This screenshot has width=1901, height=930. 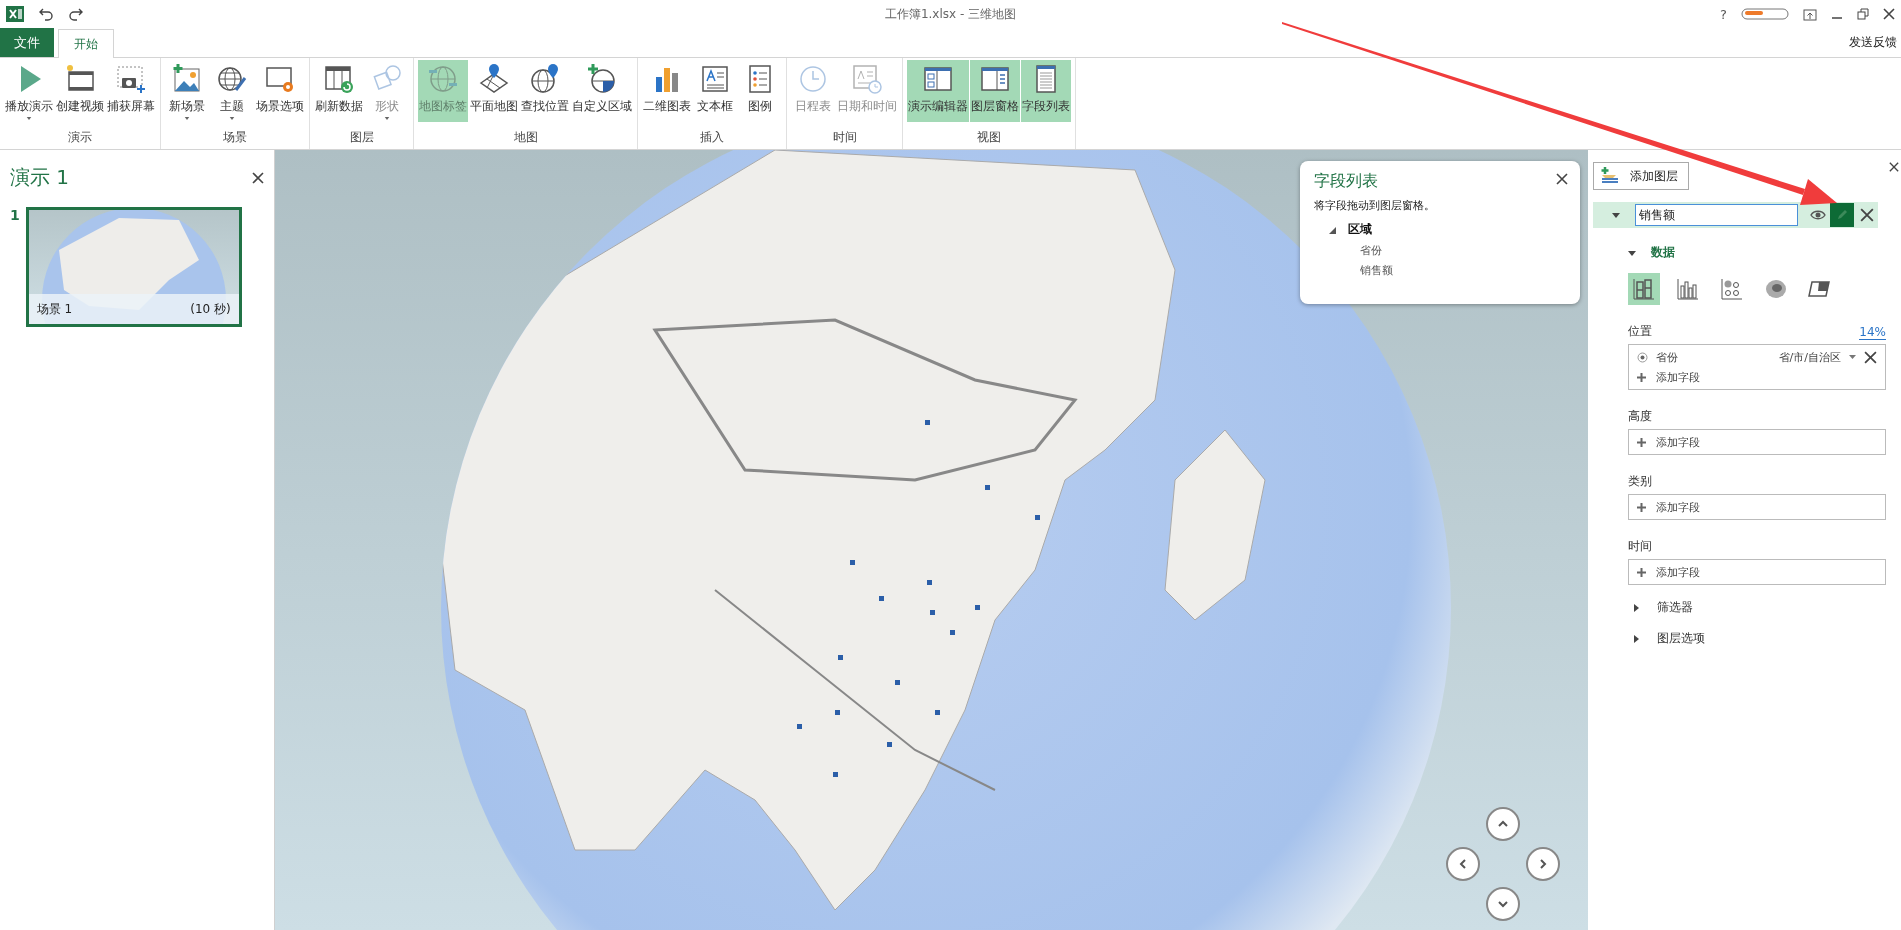 I want to click on feedback-link: 发送反馈, so click(x=1873, y=42).